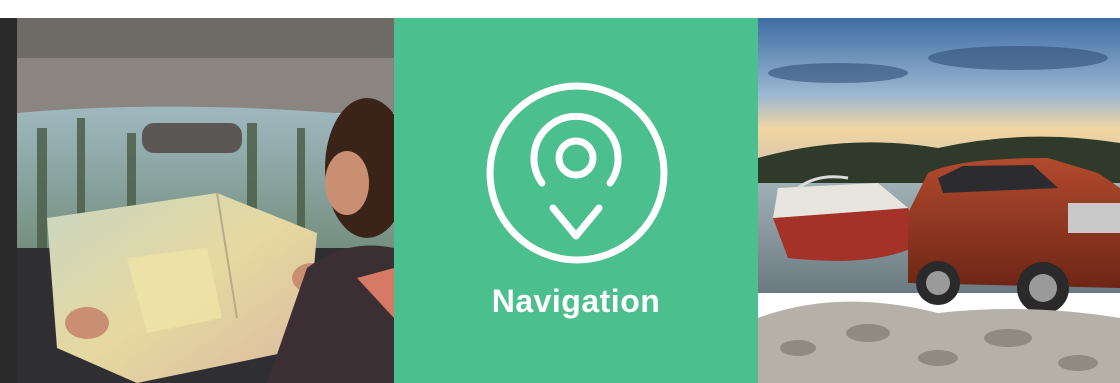  Describe the element at coordinates (577, 173) in the screenshot. I see `location-pin-icon` at that location.